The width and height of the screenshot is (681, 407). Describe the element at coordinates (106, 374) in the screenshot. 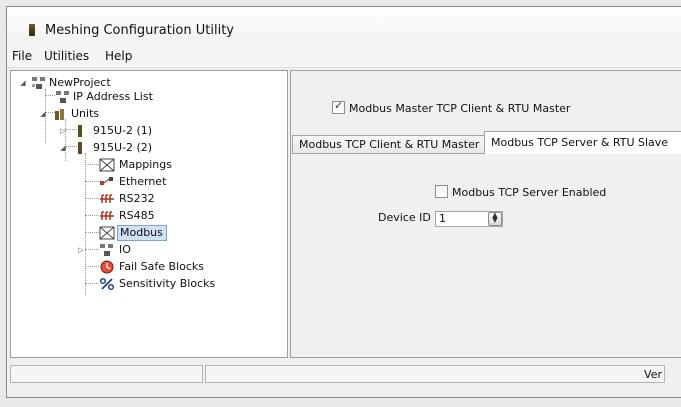

I see `status-cell-left` at that location.